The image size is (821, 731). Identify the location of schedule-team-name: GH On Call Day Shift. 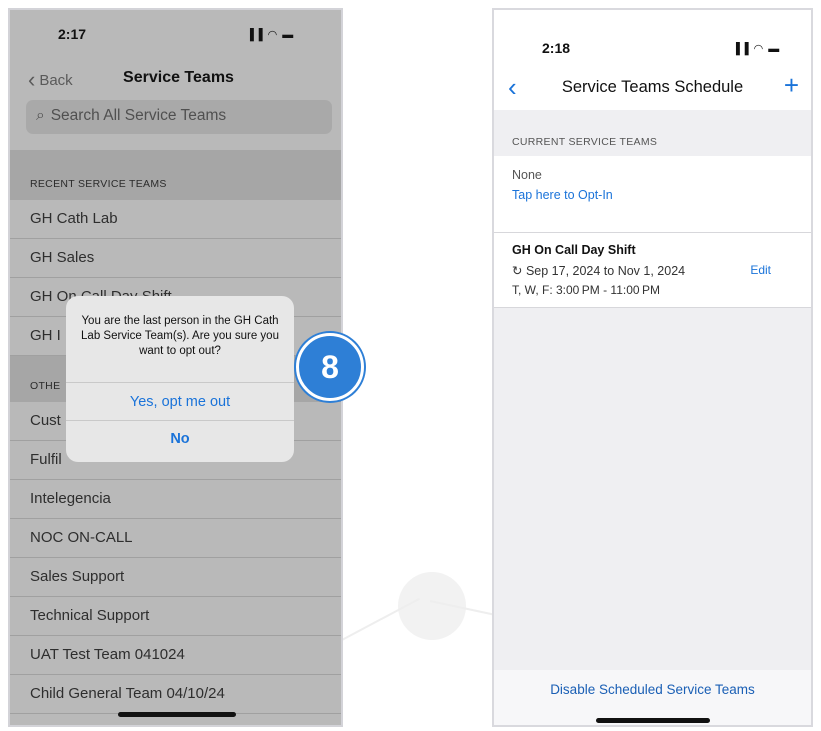
(574, 250).